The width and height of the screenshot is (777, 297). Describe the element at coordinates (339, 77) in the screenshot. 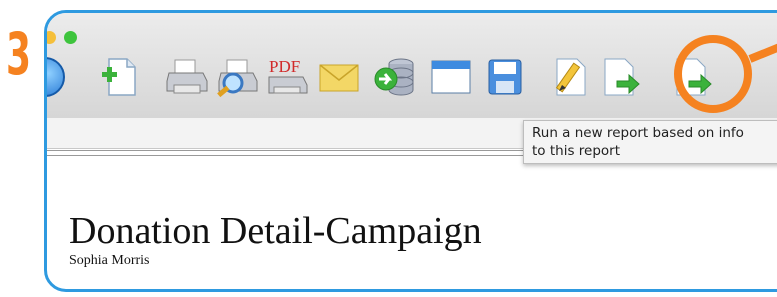

I see `email-icon` at that location.